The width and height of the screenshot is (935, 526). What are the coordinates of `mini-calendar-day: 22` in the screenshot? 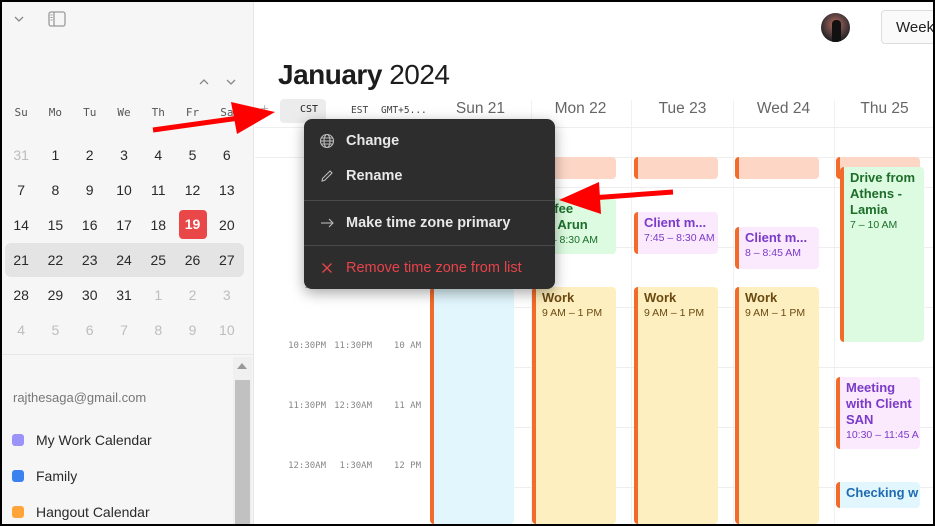 It's located at (55, 260).